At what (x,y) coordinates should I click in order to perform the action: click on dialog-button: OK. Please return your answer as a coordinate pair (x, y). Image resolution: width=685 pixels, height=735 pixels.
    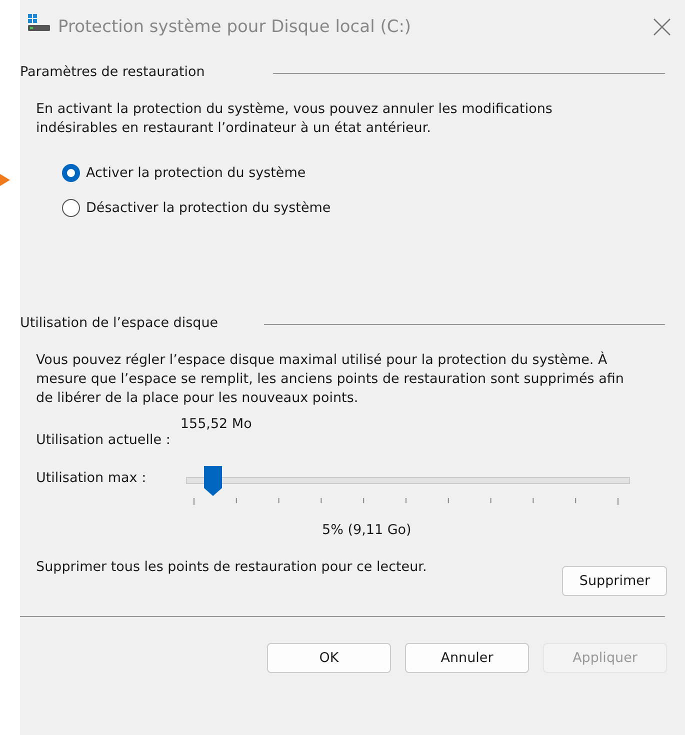
    Looking at the image, I should click on (329, 658).